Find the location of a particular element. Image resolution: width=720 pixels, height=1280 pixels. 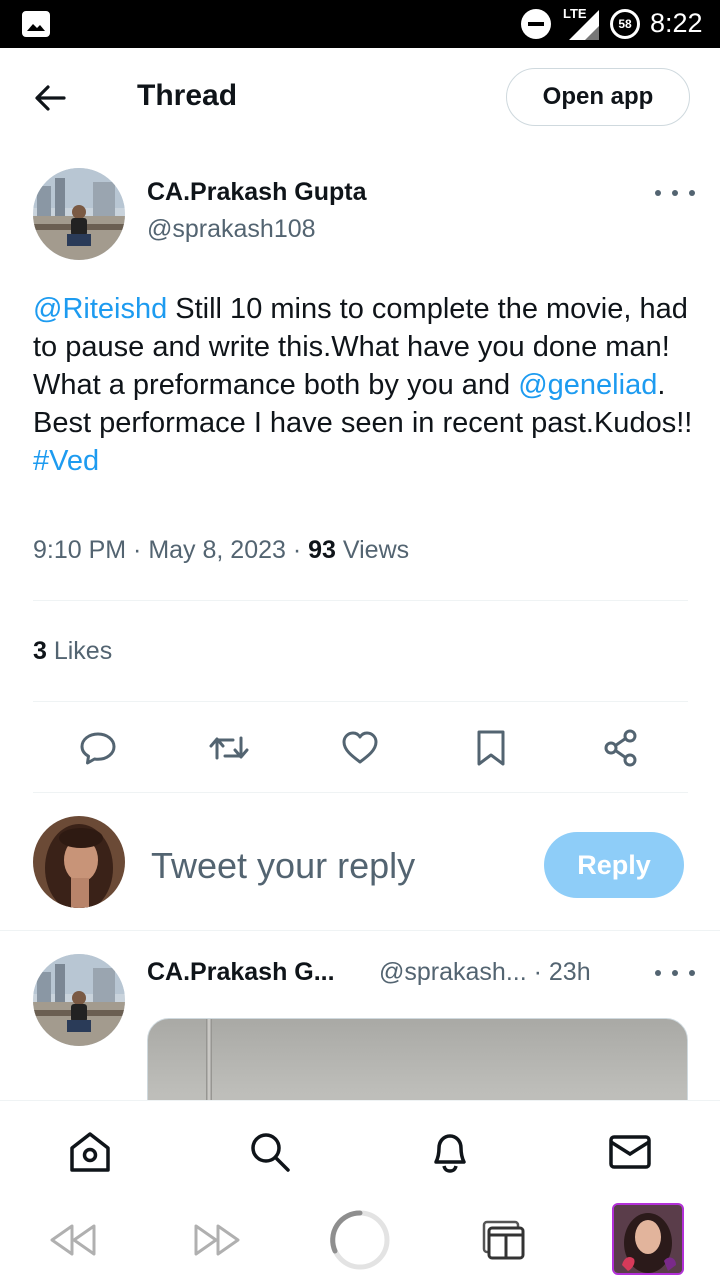

reply-action-button is located at coordinates (98, 748).